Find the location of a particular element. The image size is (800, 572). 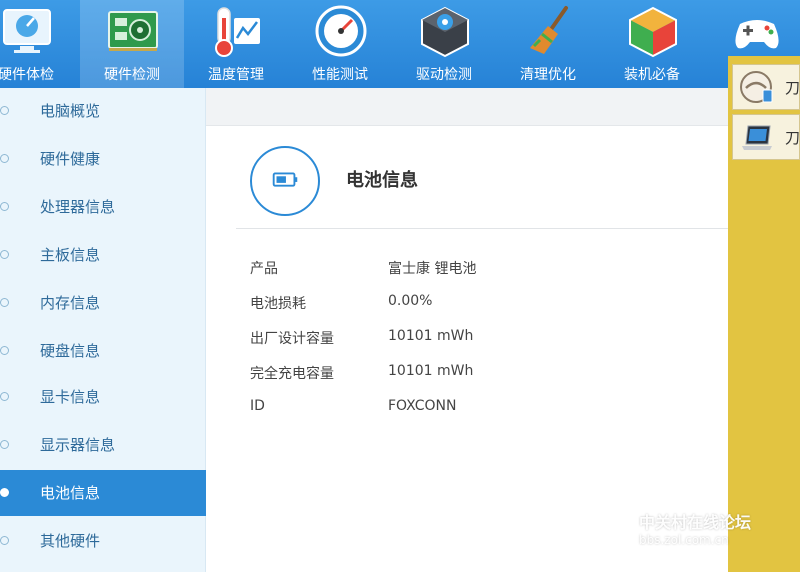

gear-box-icon is located at coordinates (445, 32).